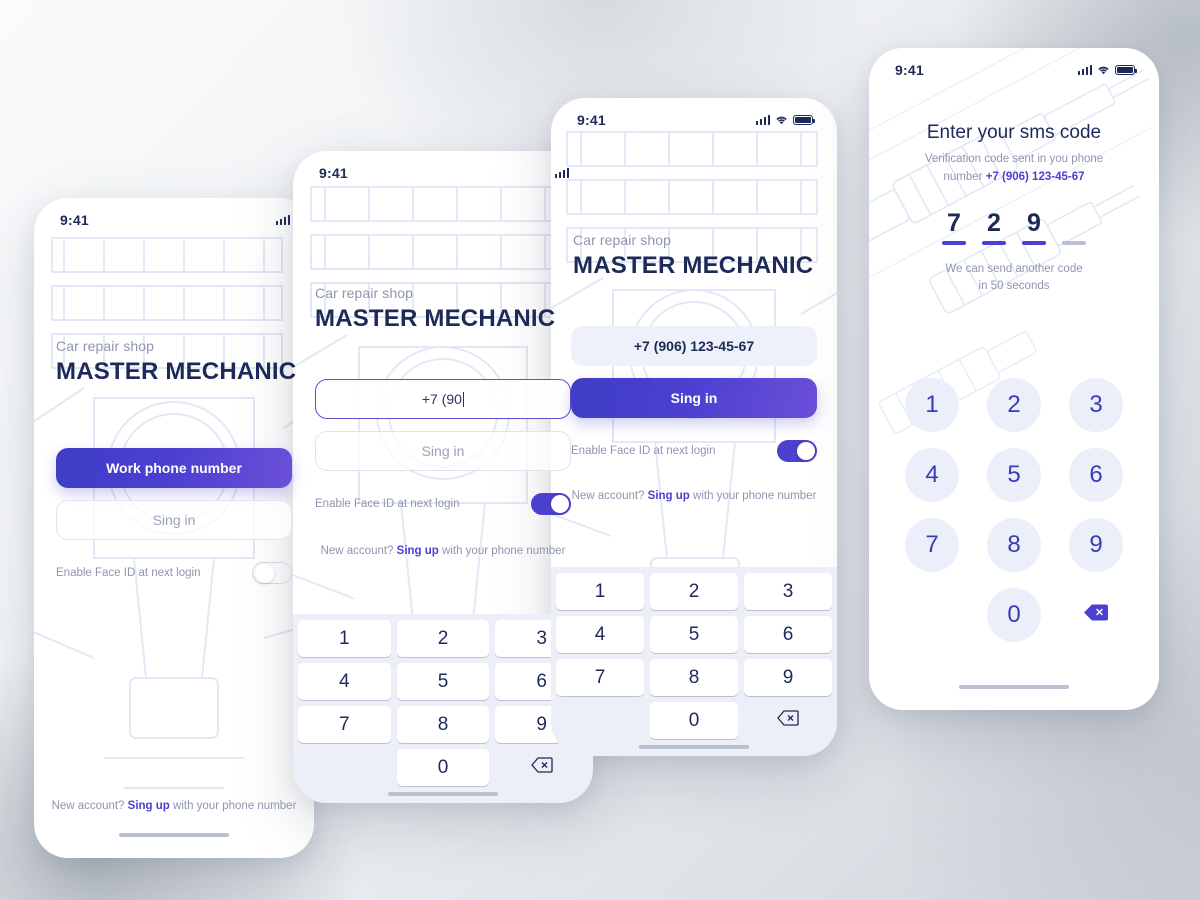  I want to click on phone-number-value: +7 (90, so click(441, 399).